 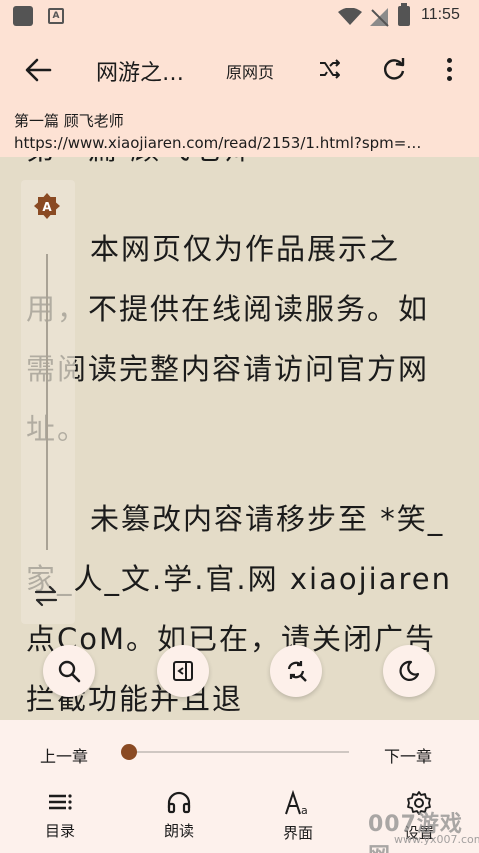 What do you see at coordinates (408, 755) in the screenshot?
I see `next-chapter-button: 下一章` at bounding box center [408, 755].